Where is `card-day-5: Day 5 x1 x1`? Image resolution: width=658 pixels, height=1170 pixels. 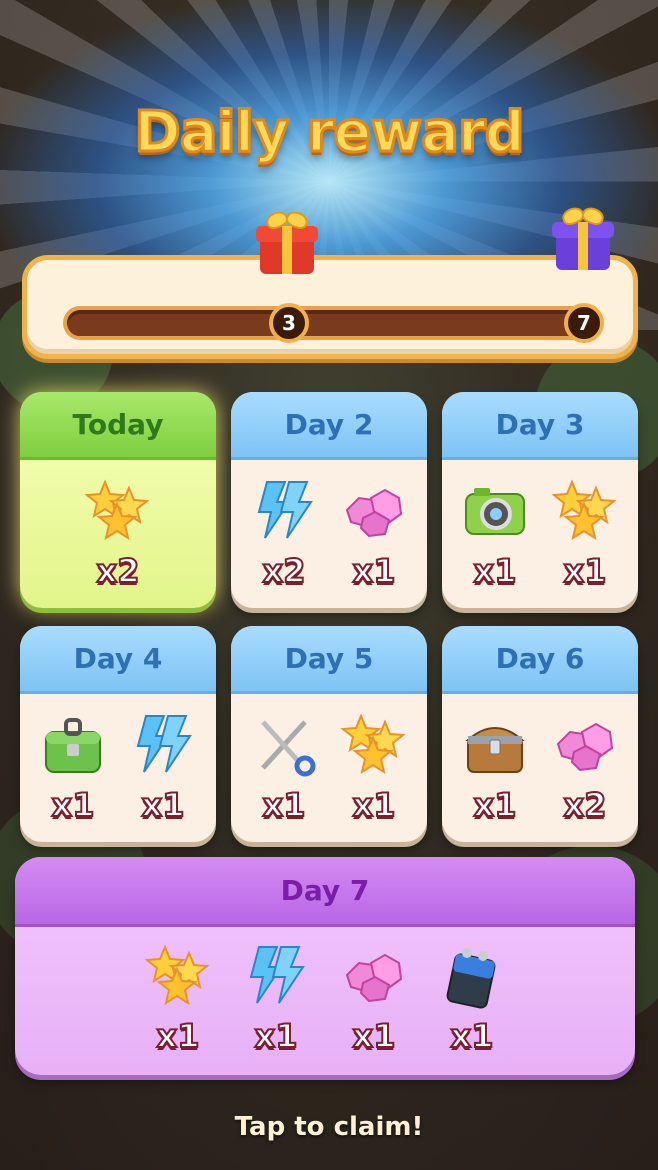
card-day-5: Day 5 x1 x1 is located at coordinates (329, 734).